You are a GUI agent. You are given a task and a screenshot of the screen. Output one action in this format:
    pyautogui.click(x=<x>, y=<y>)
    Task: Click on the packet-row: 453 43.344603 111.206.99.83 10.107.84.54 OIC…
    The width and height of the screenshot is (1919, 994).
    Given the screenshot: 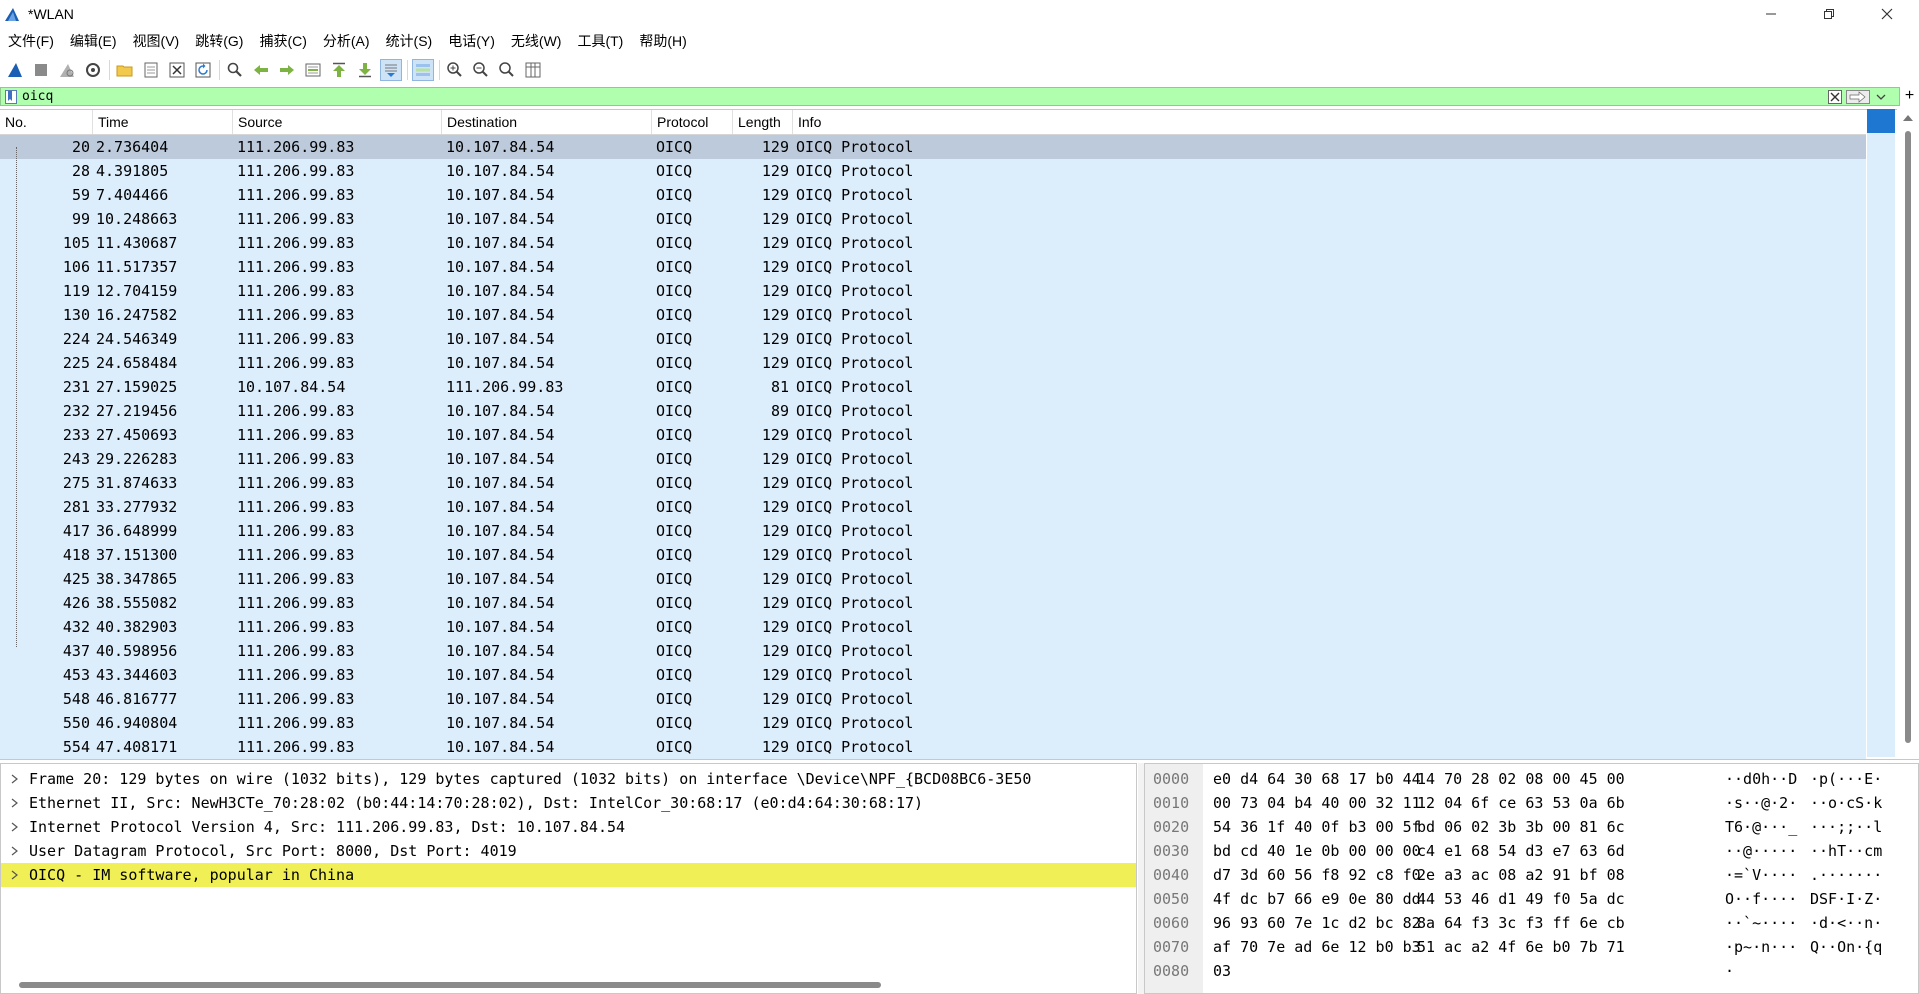 What is the action you would take?
    pyautogui.click(x=933, y=675)
    